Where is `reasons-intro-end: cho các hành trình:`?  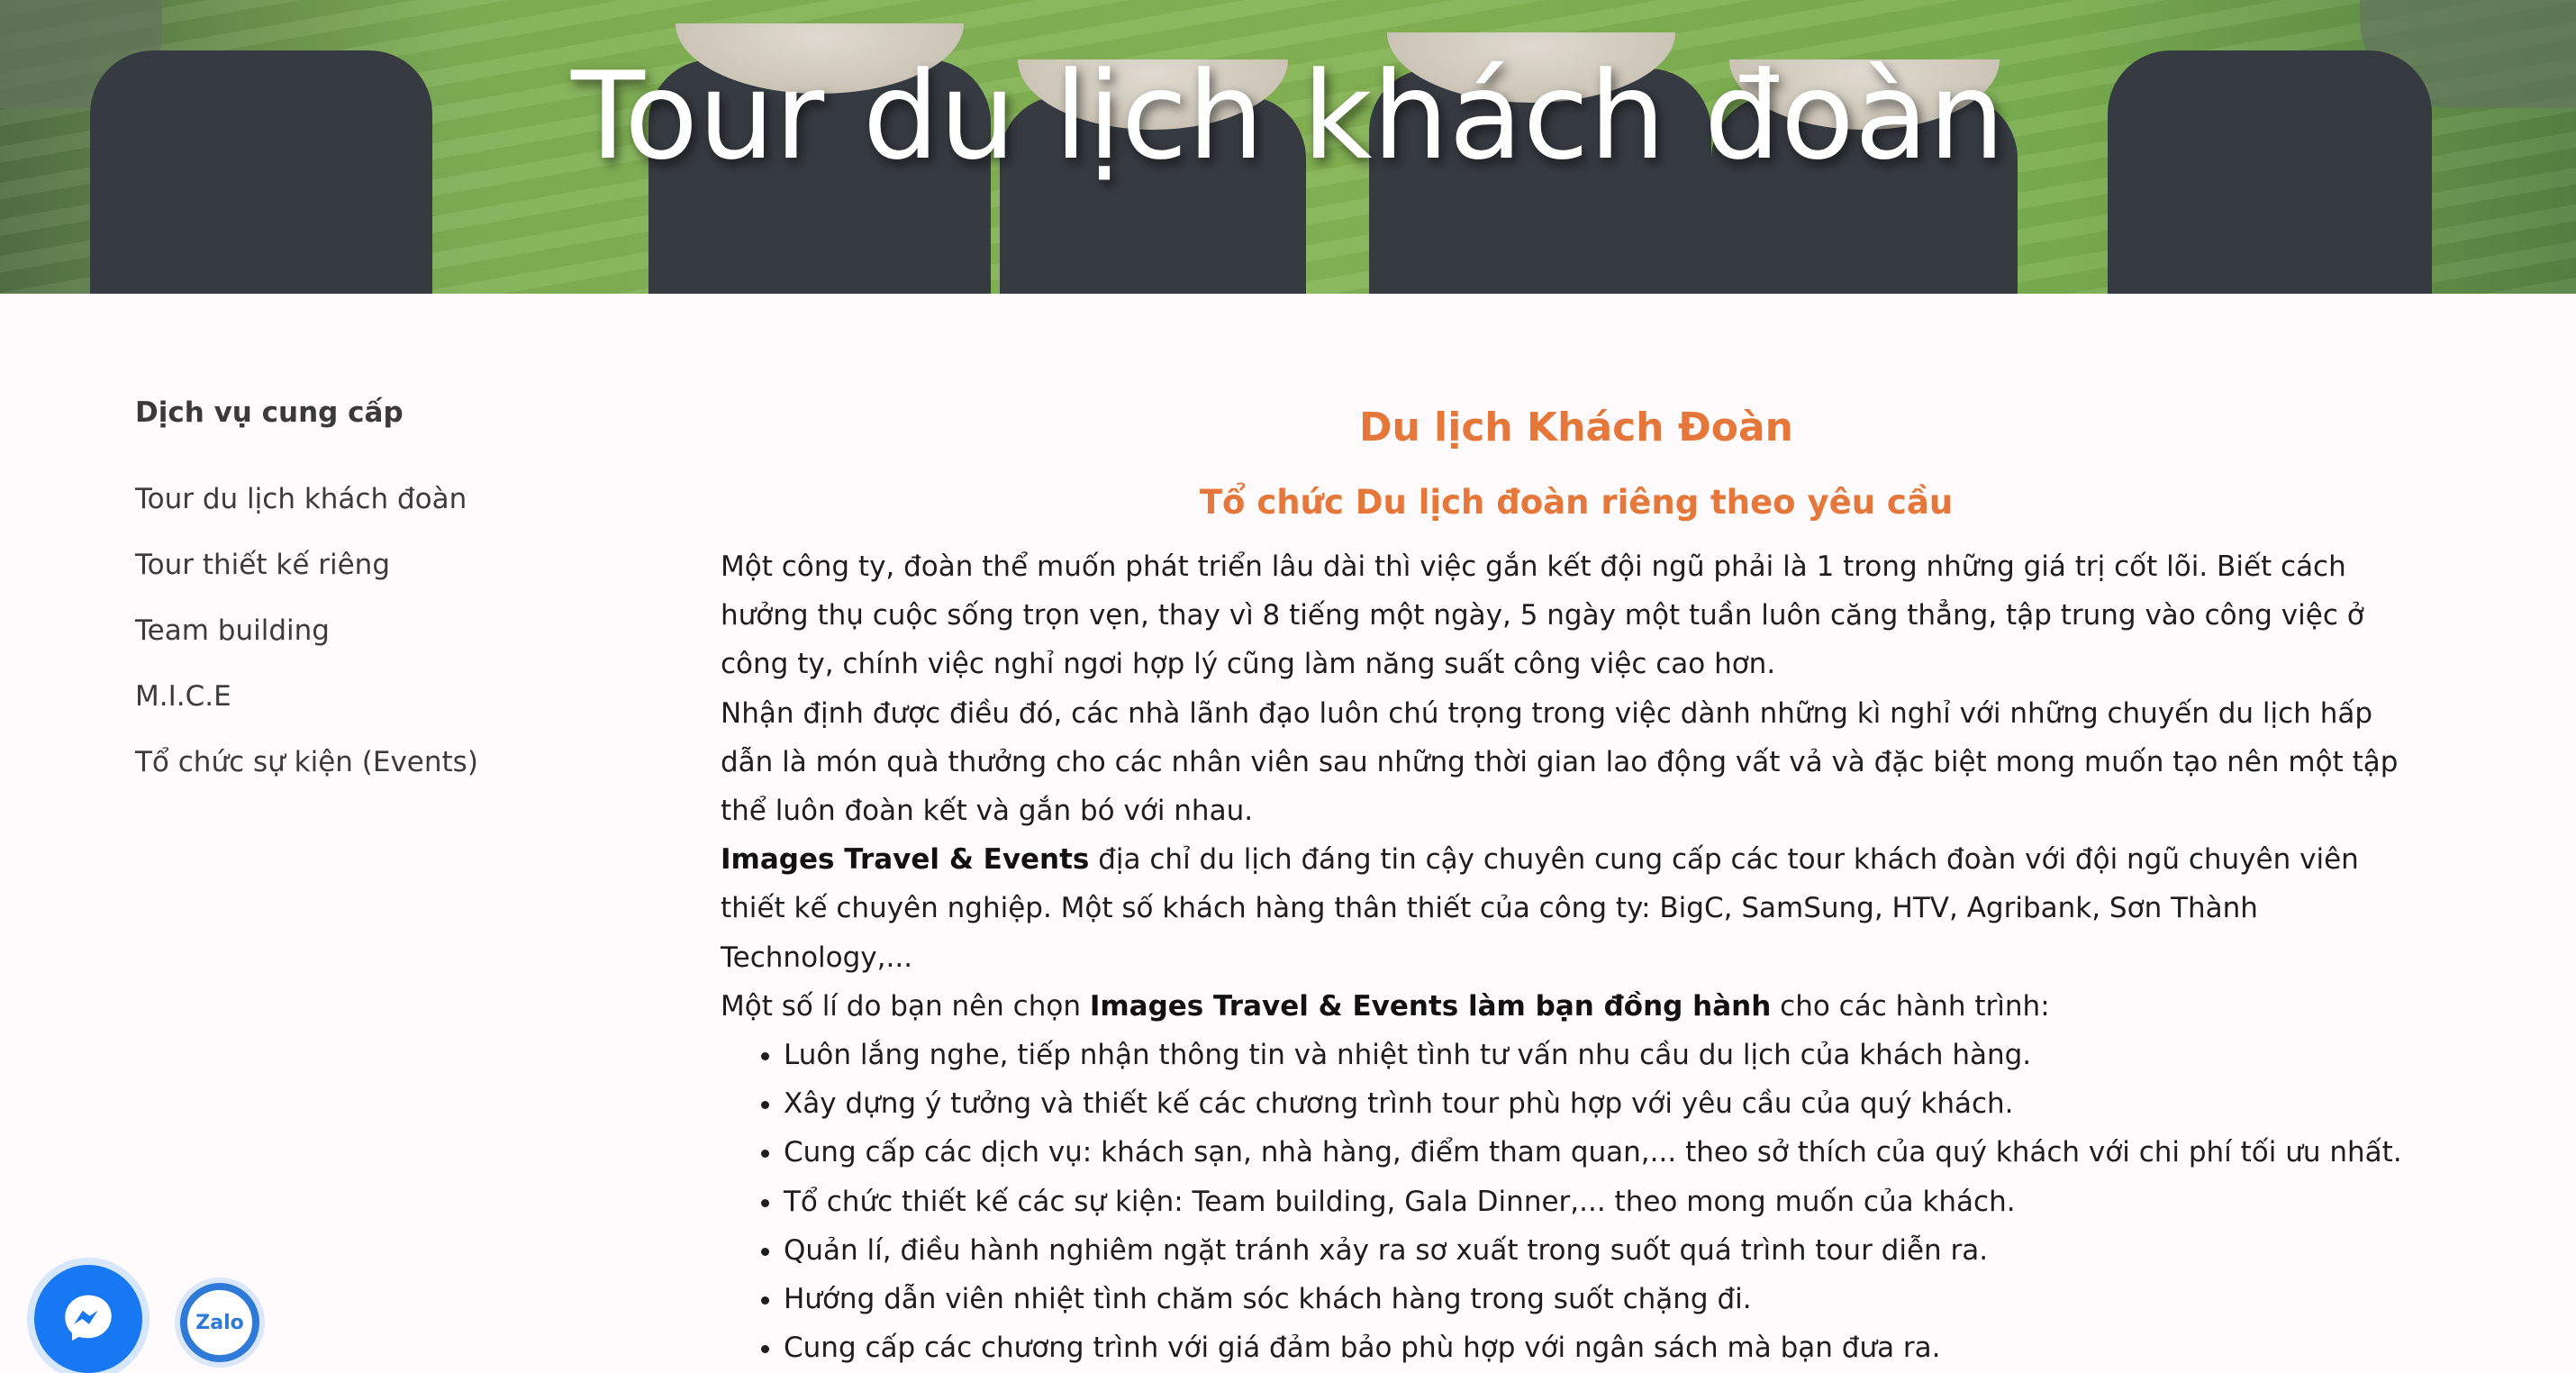
reasons-intro-end: cho các hành trình: is located at coordinates (1910, 1006).